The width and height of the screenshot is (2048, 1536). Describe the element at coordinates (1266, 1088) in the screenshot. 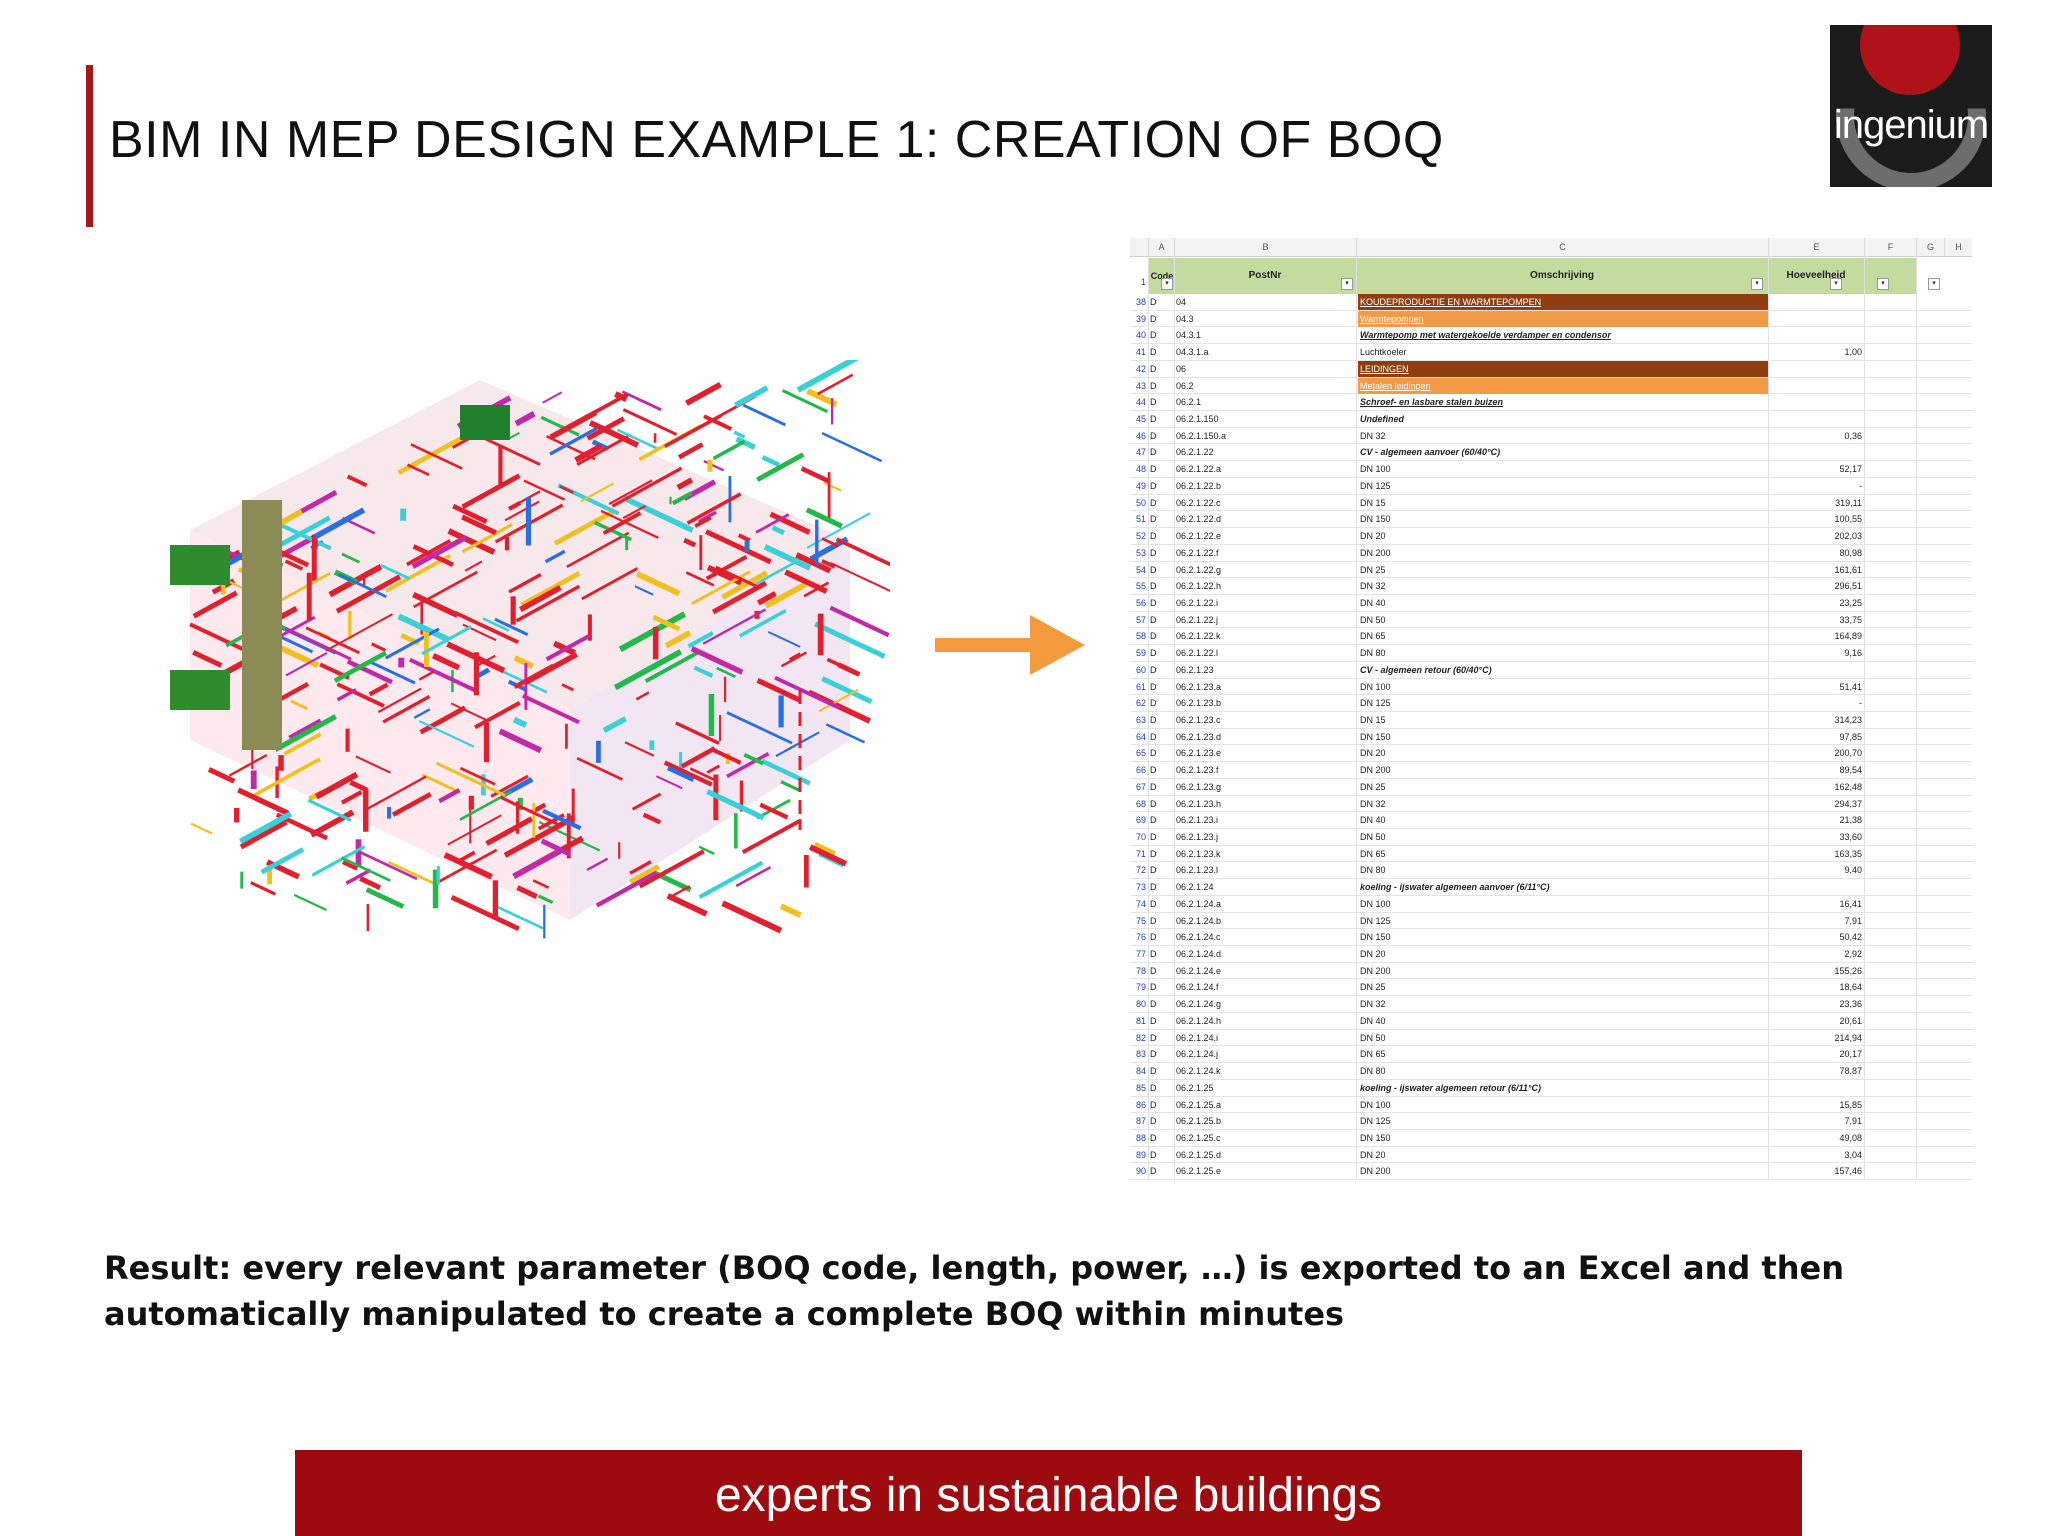

I see `cell-postnr: 06.2.1.25` at that location.